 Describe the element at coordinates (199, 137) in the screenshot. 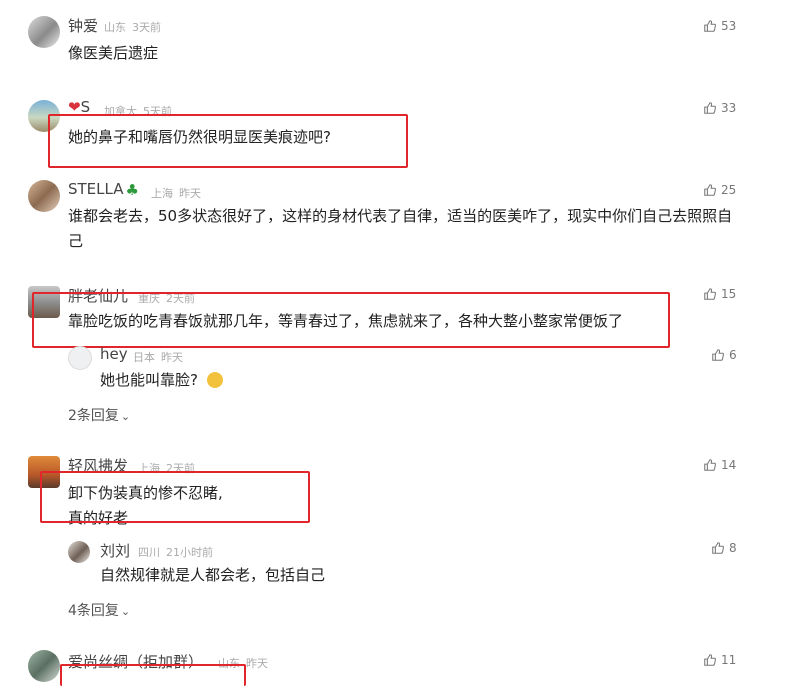

I see `comment-text: 她的鼻子和嘴唇仍然很明显医美痕迹吧?` at that location.